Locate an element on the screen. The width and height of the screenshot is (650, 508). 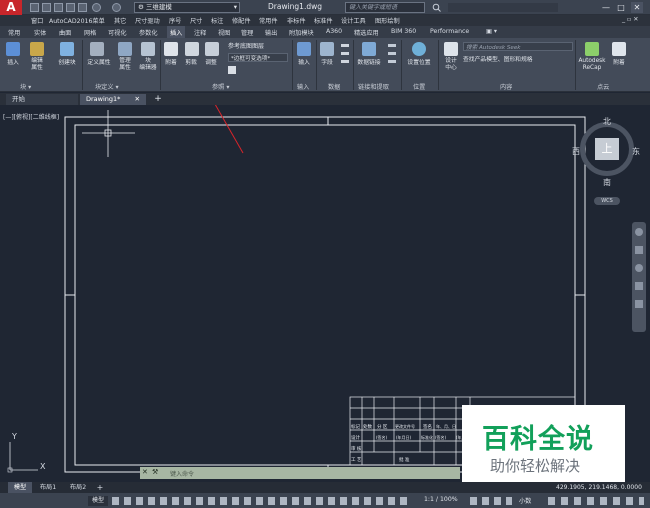
status-toggle-icons is located at coordinates (262, 501).